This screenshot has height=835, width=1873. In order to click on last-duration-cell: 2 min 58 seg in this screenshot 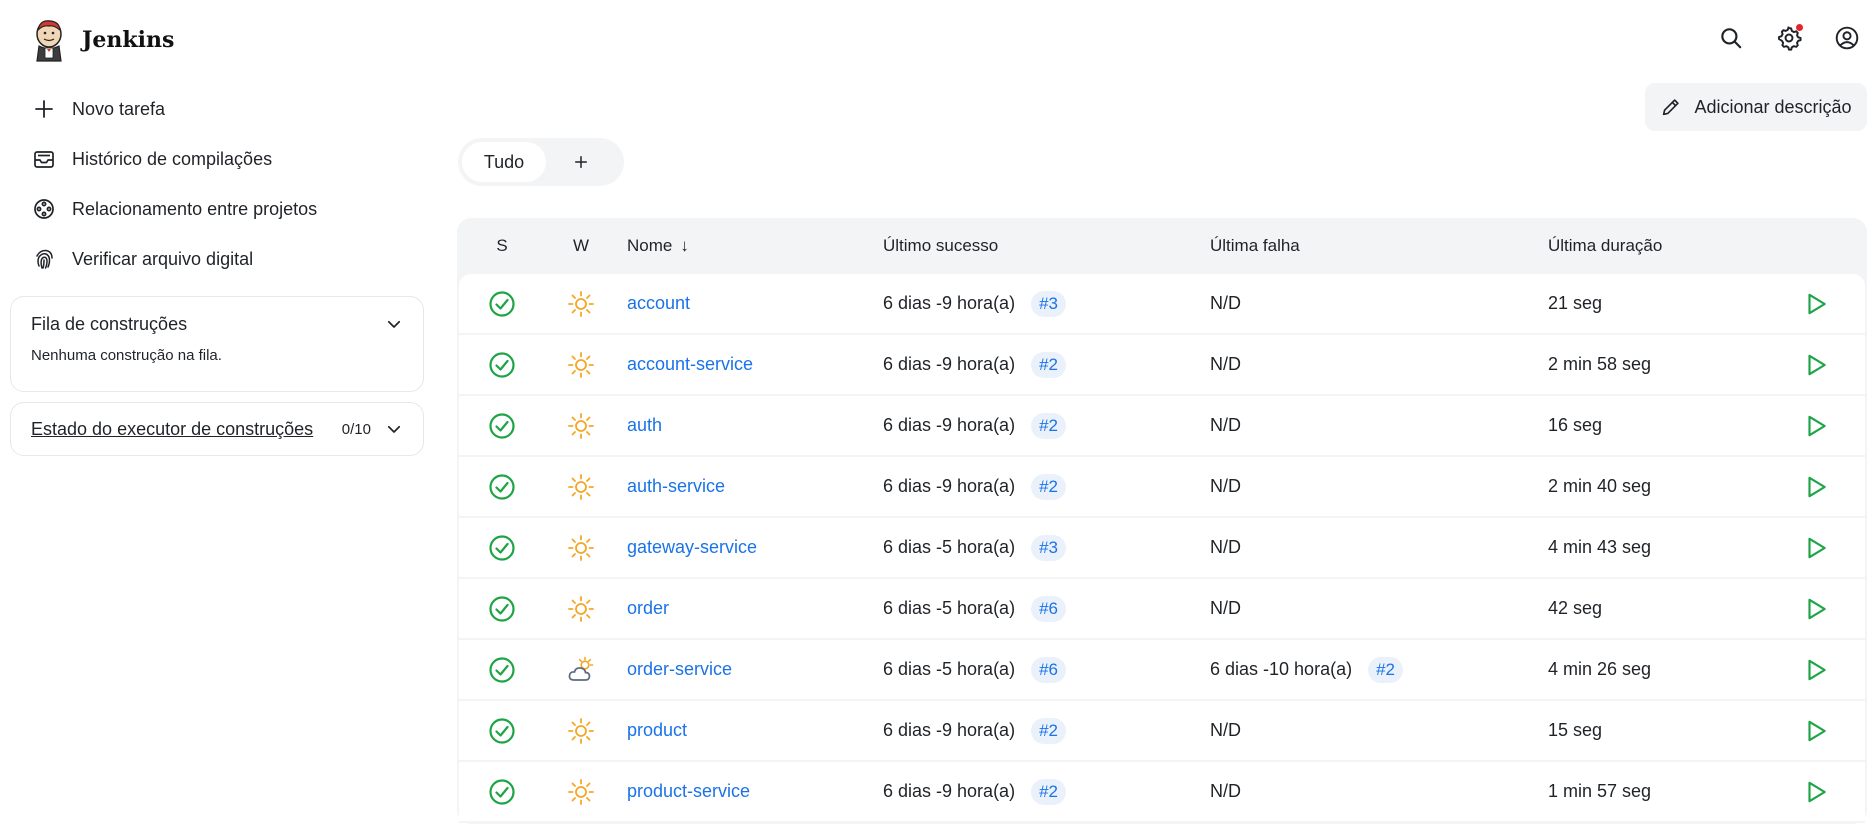, I will do `click(1600, 364)`.